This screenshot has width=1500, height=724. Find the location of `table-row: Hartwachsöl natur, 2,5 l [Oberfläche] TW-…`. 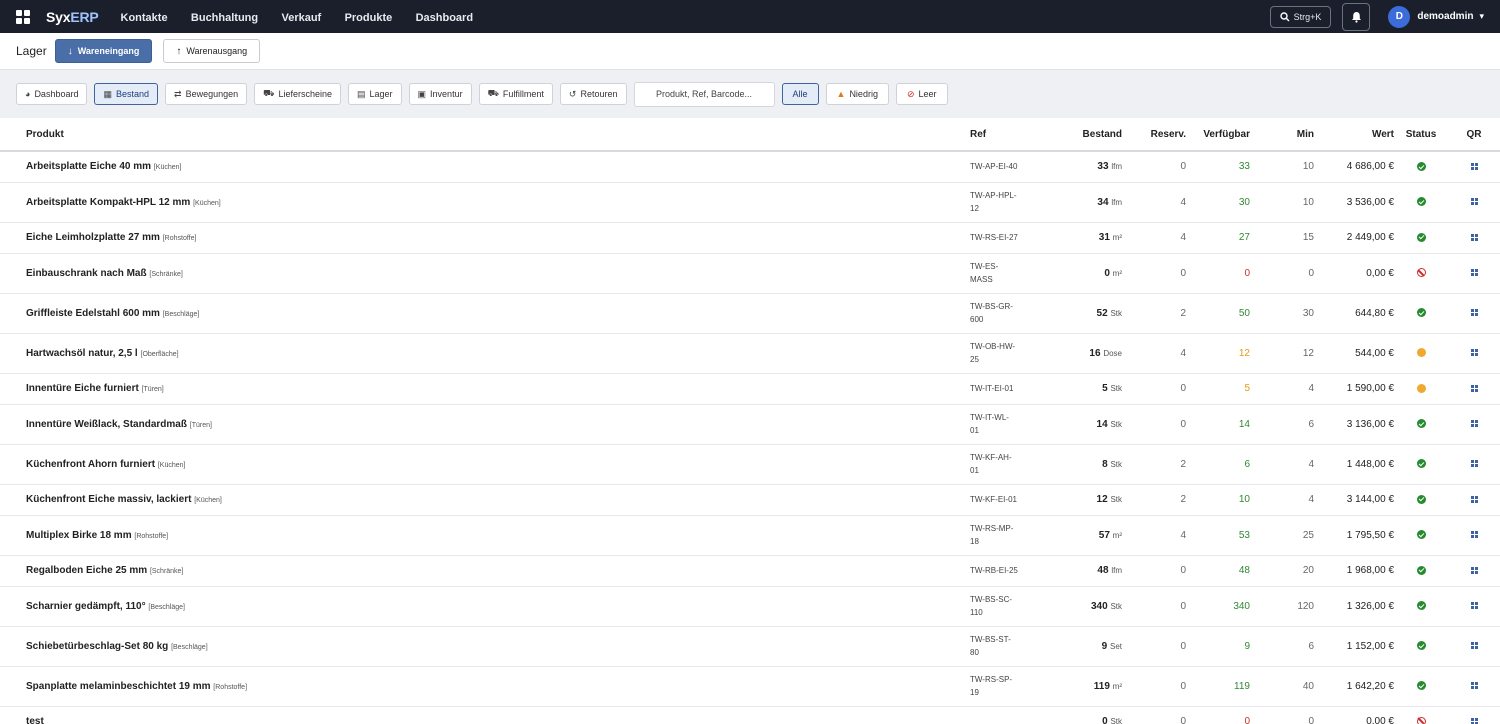

table-row: Hartwachsöl natur, 2,5 l [Oberfläche] TW-… is located at coordinates (750, 353).